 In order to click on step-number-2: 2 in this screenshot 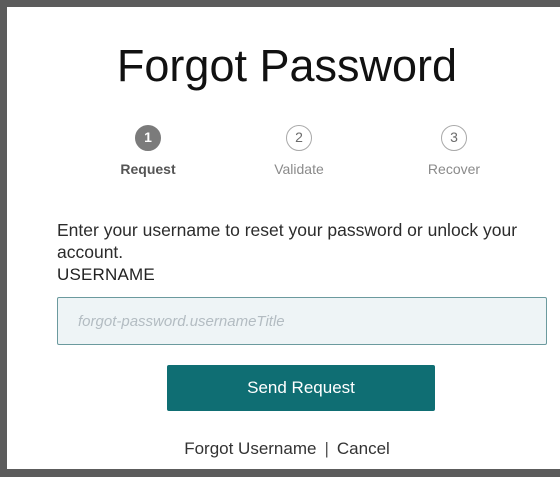, I will do `click(299, 138)`.